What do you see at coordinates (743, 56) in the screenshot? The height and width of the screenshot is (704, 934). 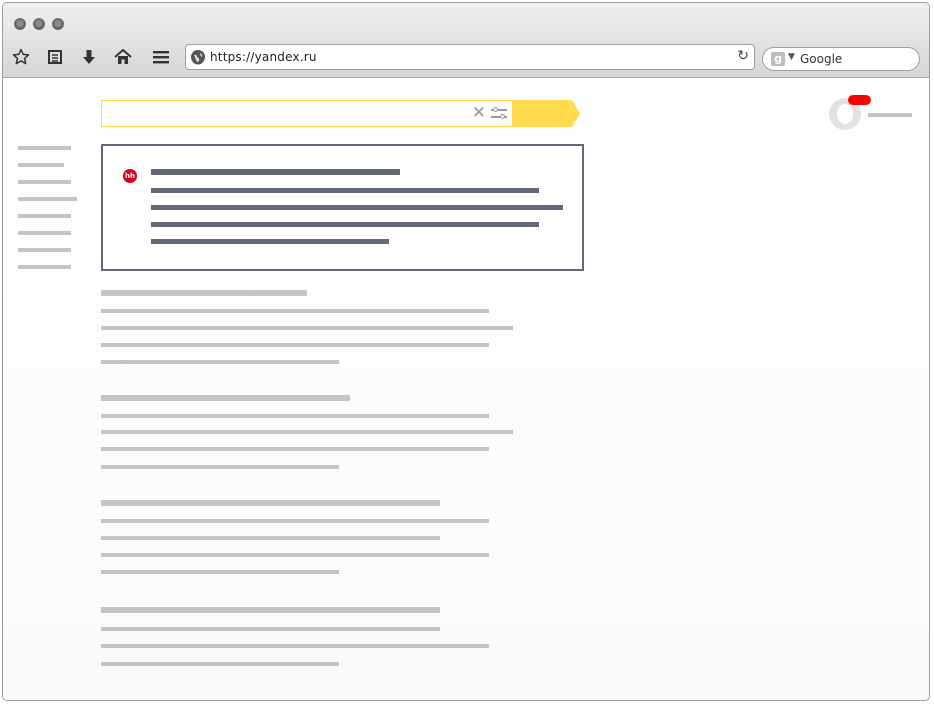 I see `reload-icon: ↻` at bounding box center [743, 56].